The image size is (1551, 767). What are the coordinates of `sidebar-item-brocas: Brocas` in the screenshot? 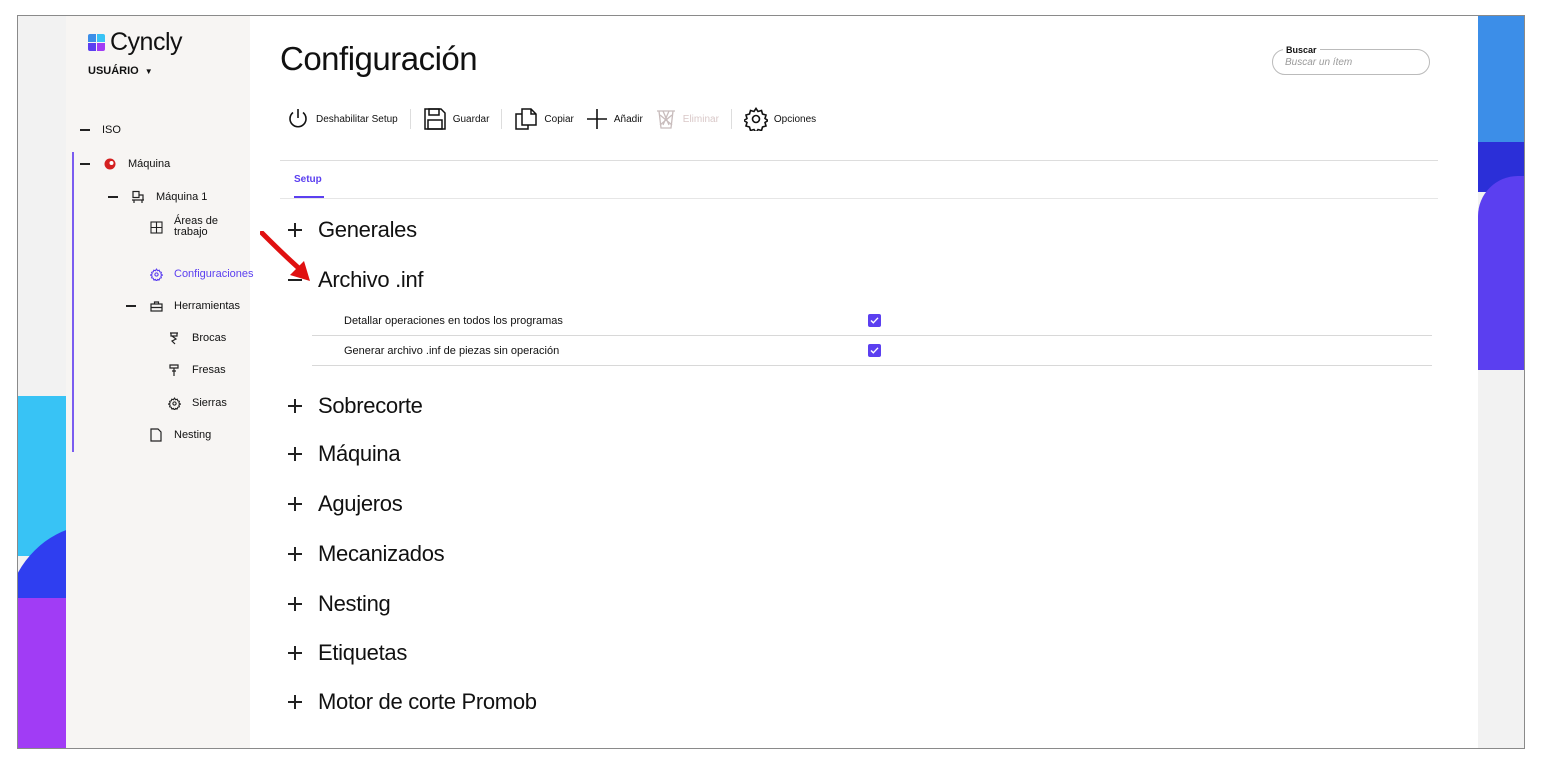 It's located at (196, 338).